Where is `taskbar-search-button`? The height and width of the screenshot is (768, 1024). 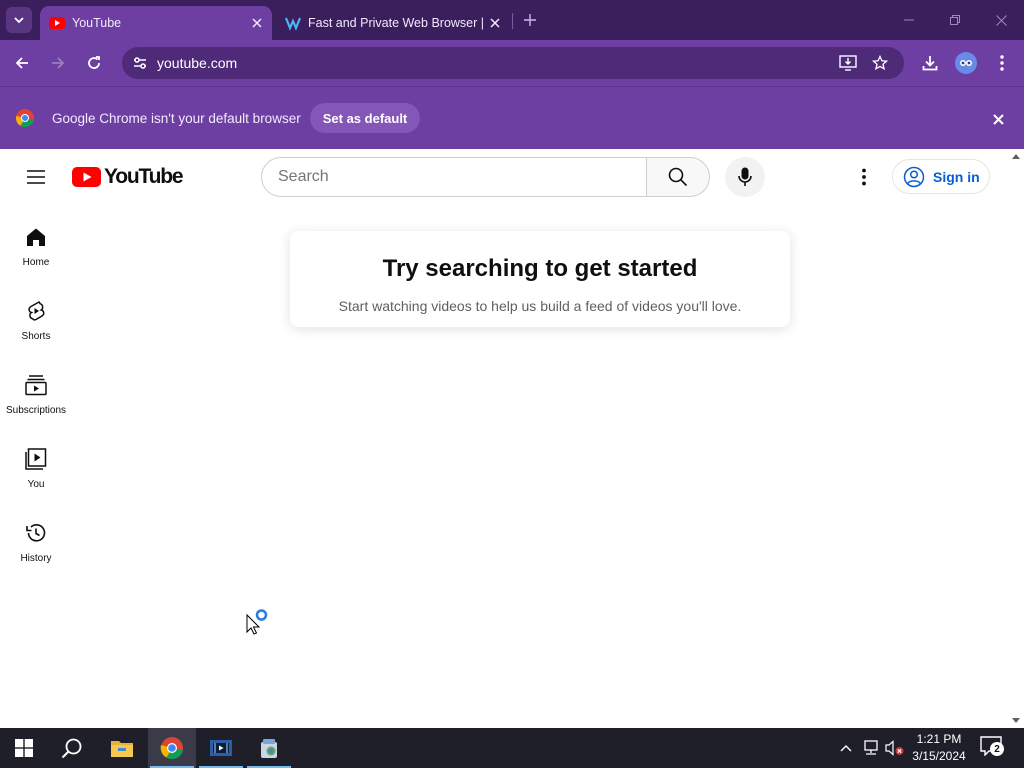
taskbar-search-button is located at coordinates (72, 748).